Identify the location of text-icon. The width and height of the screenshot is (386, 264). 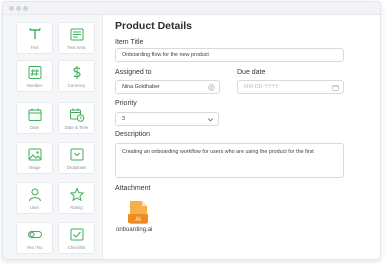
(34, 33).